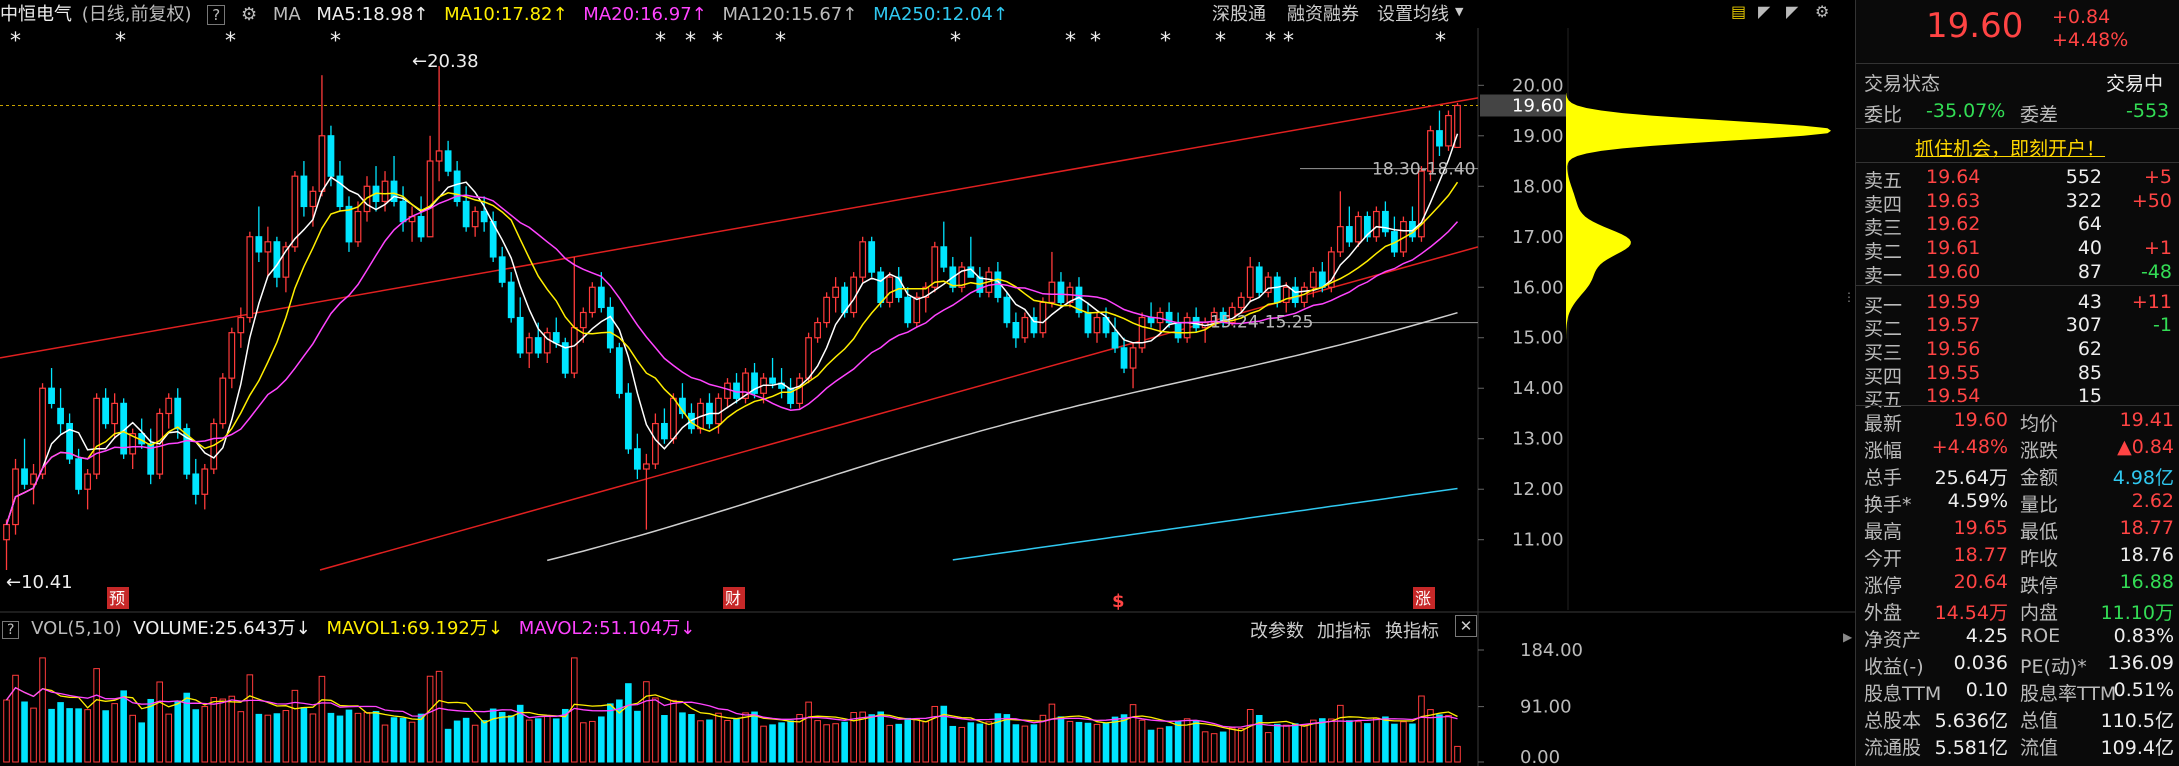 The width and height of the screenshot is (2179, 766). I want to click on bid-row: 买二 19.57 307 -1, so click(2017, 327).